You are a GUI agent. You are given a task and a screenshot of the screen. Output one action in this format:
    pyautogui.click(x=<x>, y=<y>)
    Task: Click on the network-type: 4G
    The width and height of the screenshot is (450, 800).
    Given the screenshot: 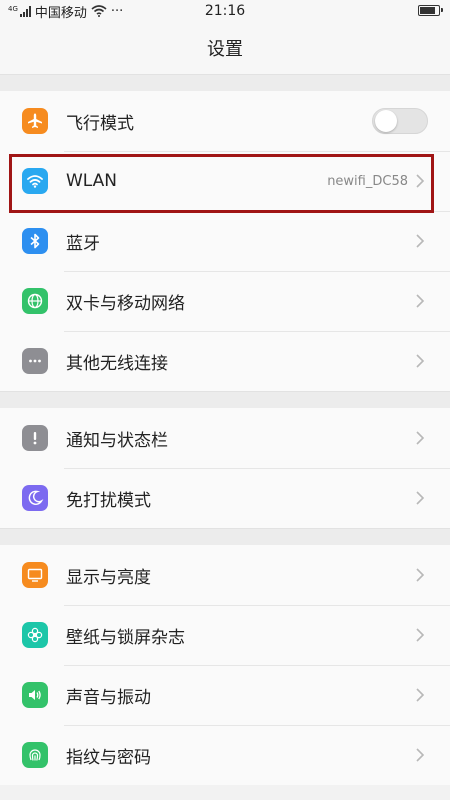 What is the action you would take?
    pyautogui.click(x=13, y=8)
    